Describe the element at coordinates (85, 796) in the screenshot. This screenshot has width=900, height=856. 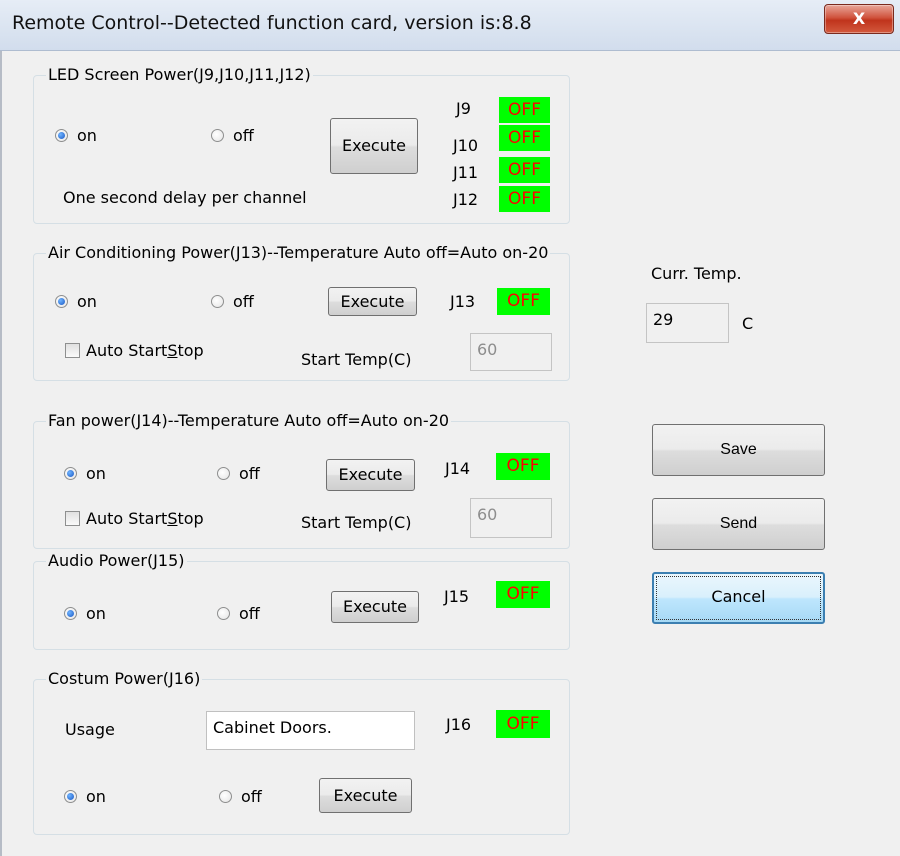
I see `custom-on-radio: on` at that location.